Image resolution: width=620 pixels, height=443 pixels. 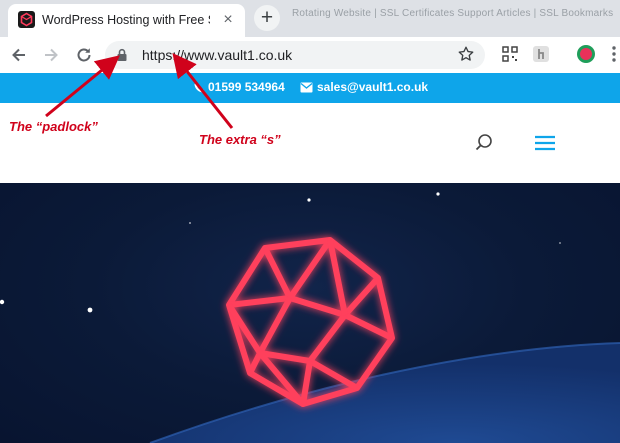 What do you see at coordinates (267, 18) in the screenshot?
I see `new-tab-button: +` at bounding box center [267, 18].